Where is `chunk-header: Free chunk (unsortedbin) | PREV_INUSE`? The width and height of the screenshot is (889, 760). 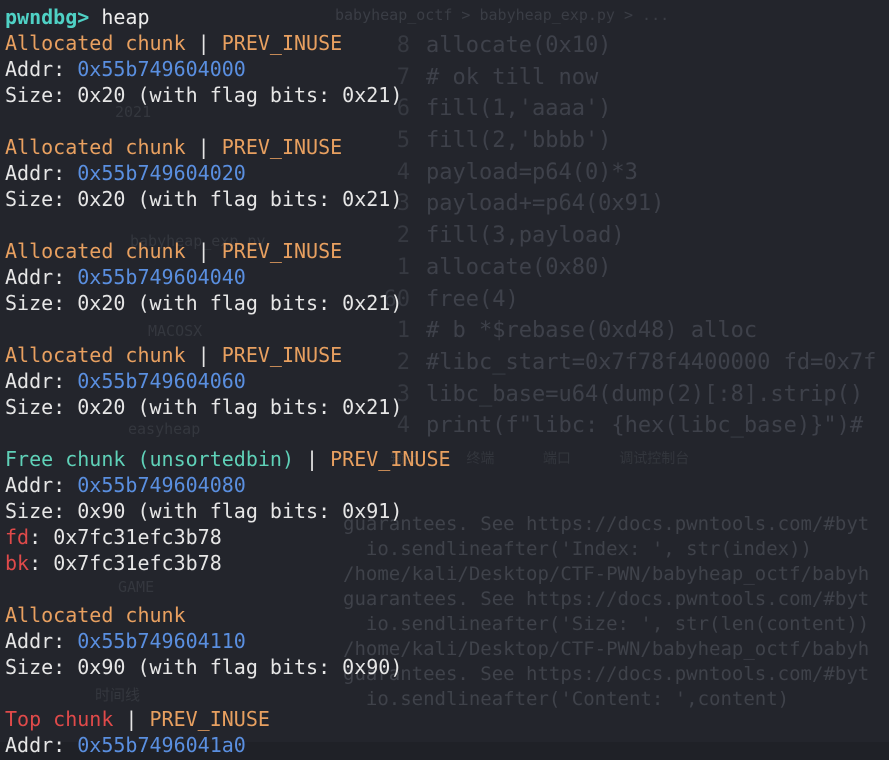 chunk-header: Free chunk (unsortedbin) | PREV_INUSE is located at coordinates (445, 459).